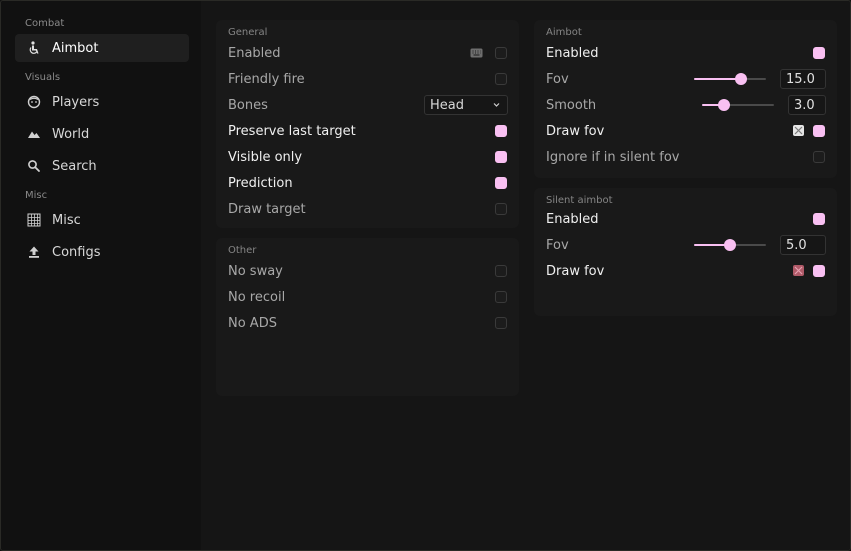 This screenshot has width=851, height=551. Describe the element at coordinates (102, 134) in the screenshot. I see `sidebar-item-world: World` at that location.